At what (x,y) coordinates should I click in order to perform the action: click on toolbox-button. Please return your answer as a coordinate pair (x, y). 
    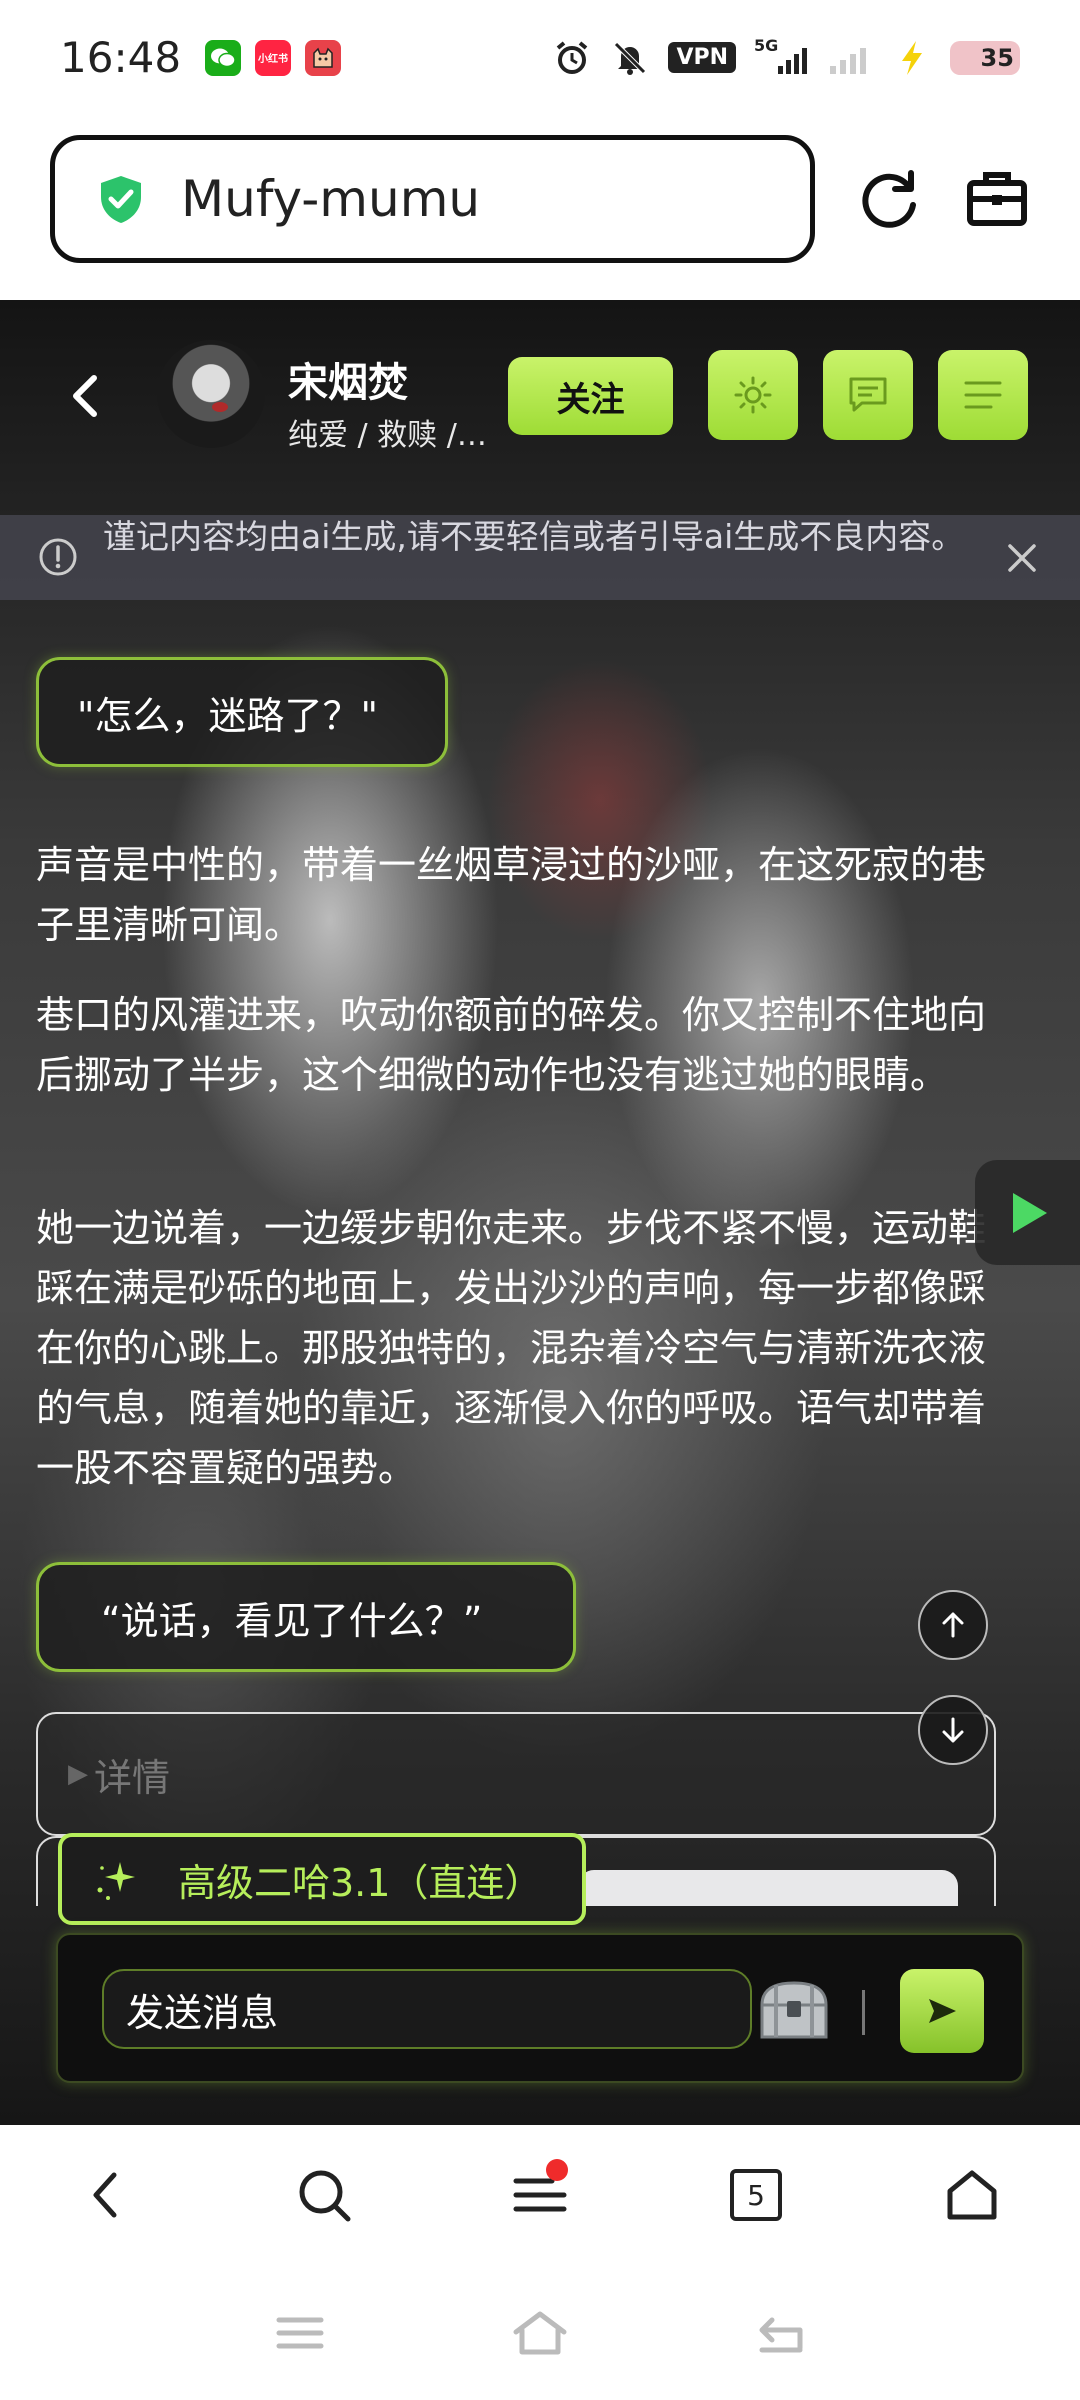
    Looking at the image, I should click on (997, 198).